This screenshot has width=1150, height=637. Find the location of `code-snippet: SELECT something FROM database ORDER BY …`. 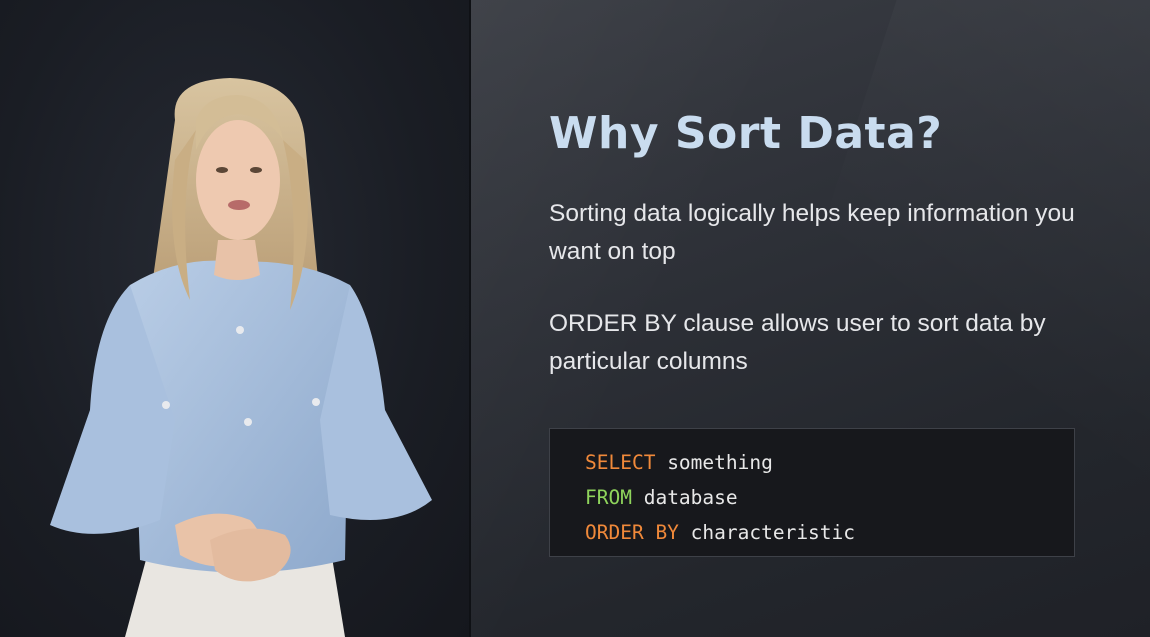

code-snippet: SELECT something FROM database ORDER BY … is located at coordinates (812, 492).